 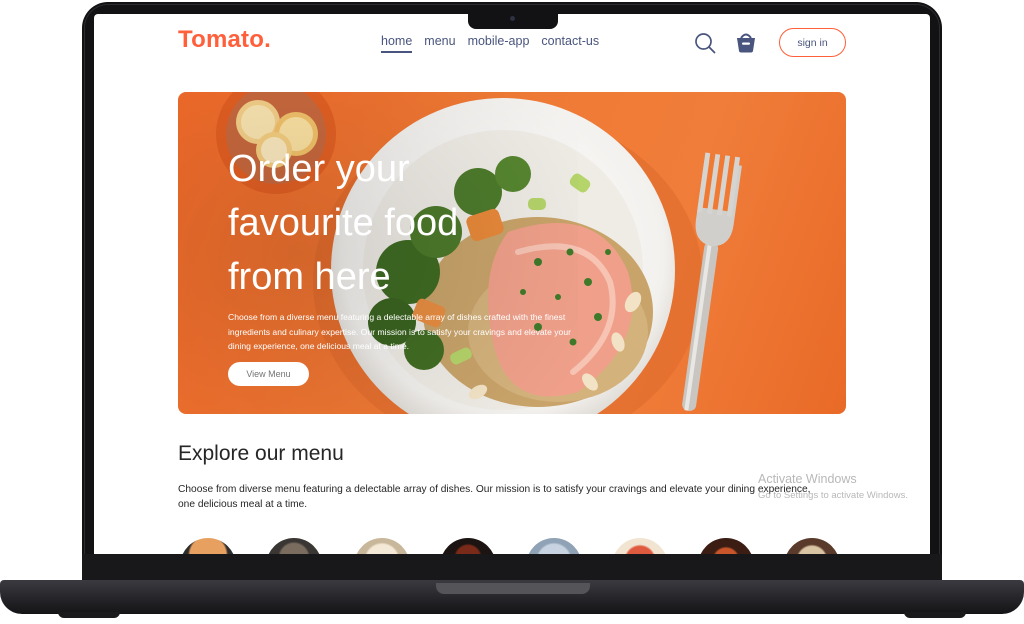 What do you see at coordinates (812, 42) in the screenshot?
I see `sign-in-button: sign in` at bounding box center [812, 42].